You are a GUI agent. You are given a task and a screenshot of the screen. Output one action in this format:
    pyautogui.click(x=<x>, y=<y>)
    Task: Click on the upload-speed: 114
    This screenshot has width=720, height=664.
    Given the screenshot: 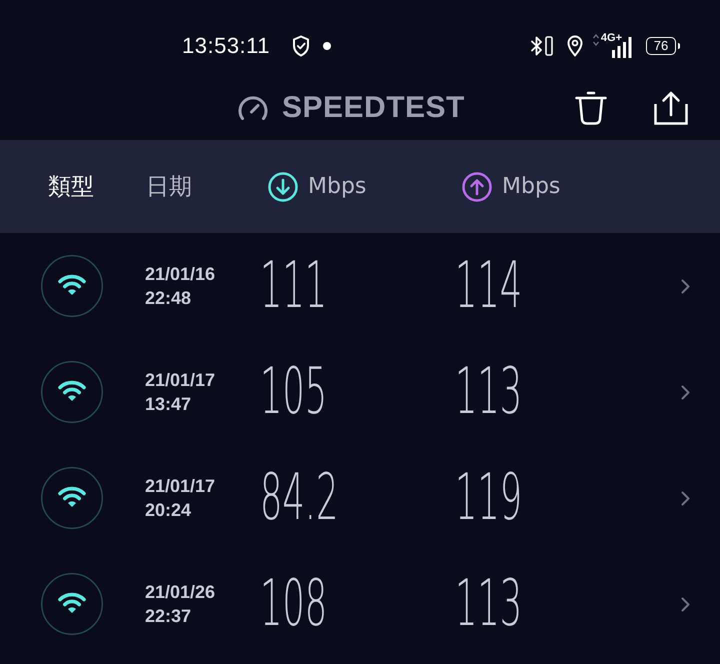 What is the action you would take?
    pyautogui.click(x=488, y=286)
    